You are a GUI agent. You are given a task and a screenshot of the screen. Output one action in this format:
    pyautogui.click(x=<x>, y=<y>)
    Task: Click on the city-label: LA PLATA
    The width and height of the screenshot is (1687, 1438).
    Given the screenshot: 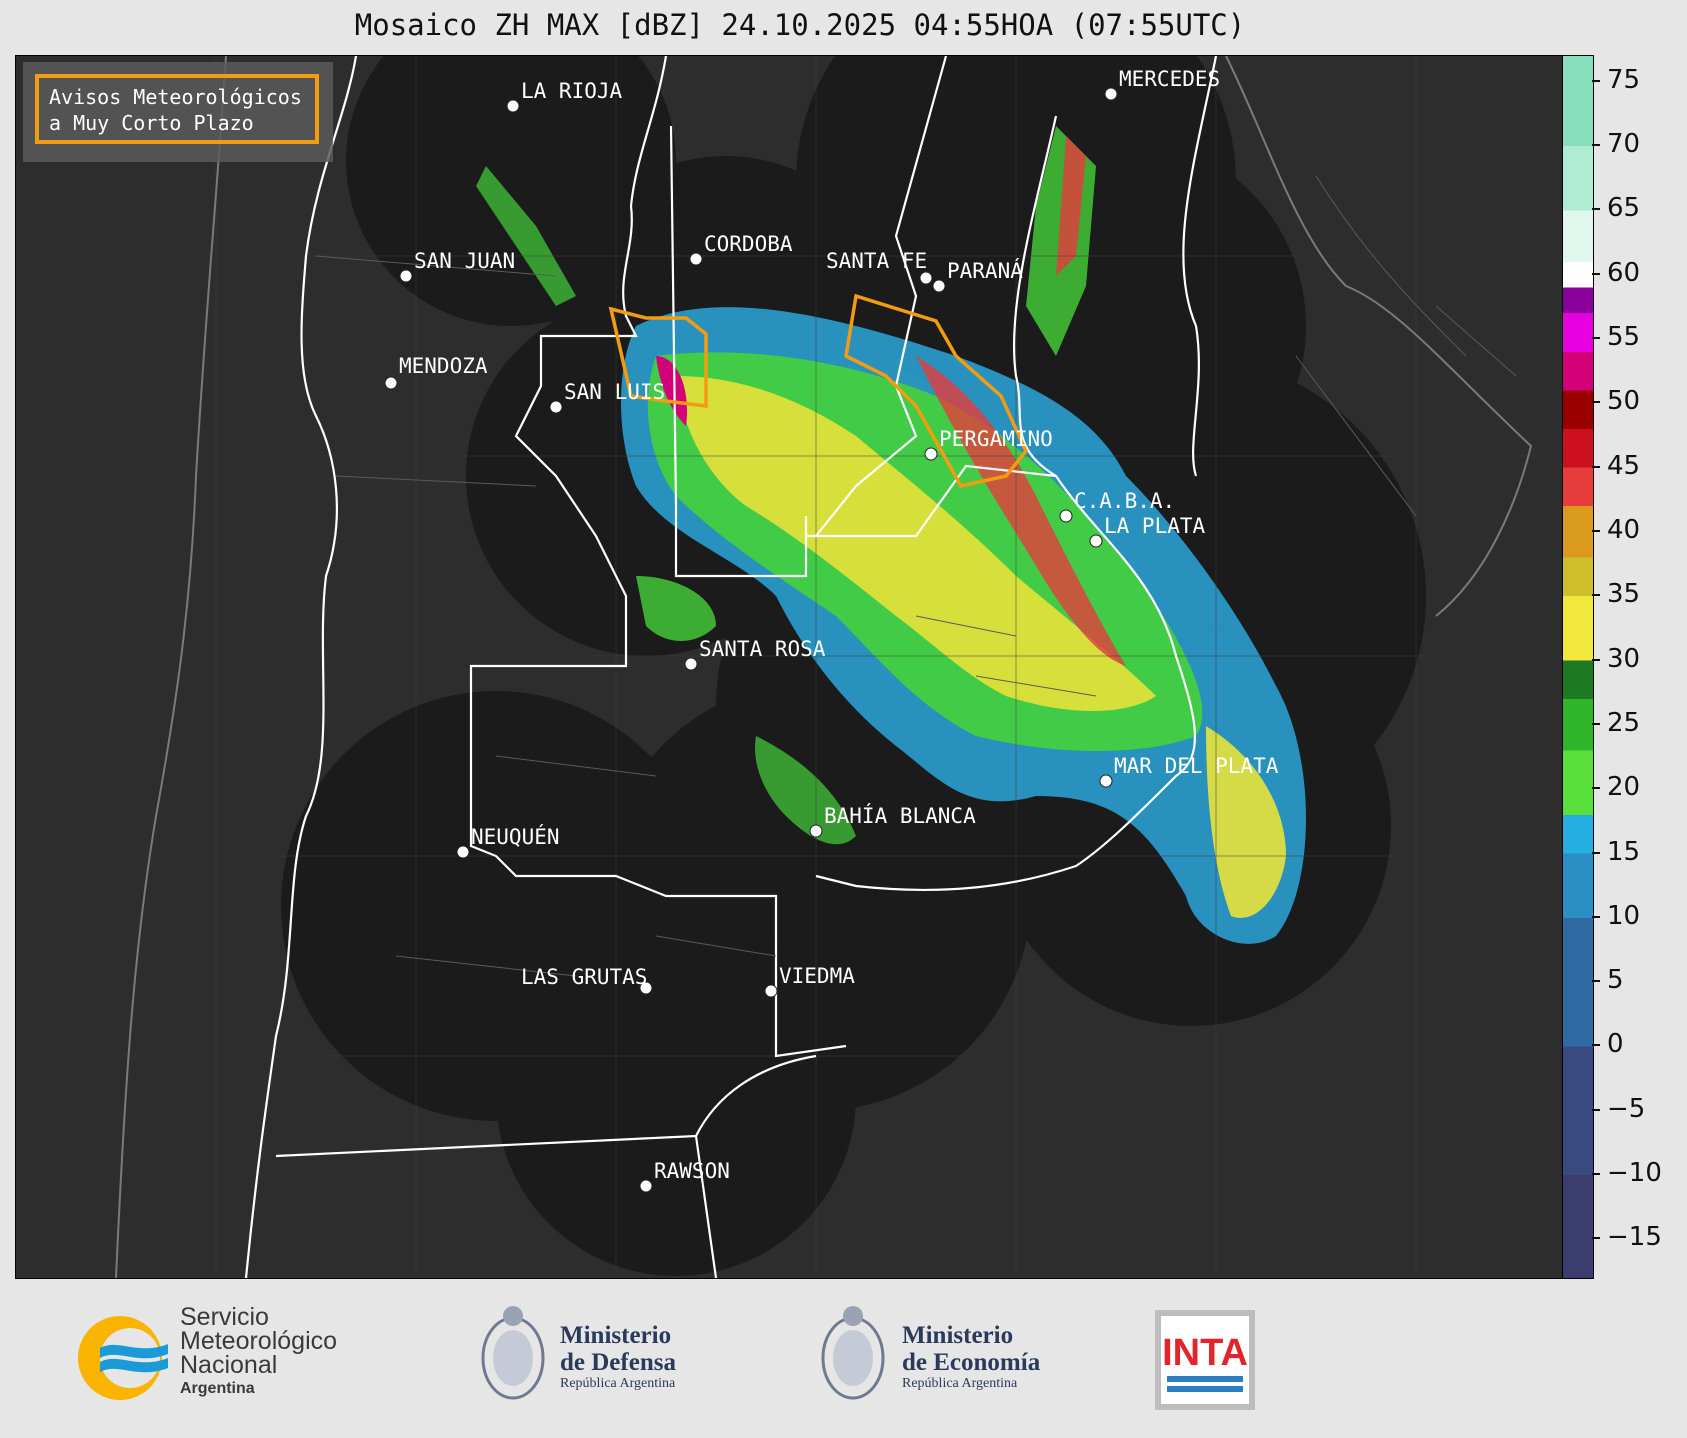 What is the action you would take?
    pyautogui.click(x=1155, y=526)
    